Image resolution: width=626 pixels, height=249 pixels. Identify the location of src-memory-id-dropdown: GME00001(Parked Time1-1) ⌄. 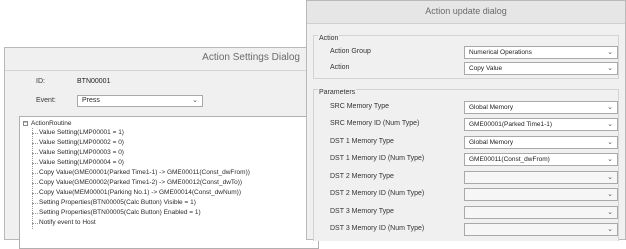
(541, 124).